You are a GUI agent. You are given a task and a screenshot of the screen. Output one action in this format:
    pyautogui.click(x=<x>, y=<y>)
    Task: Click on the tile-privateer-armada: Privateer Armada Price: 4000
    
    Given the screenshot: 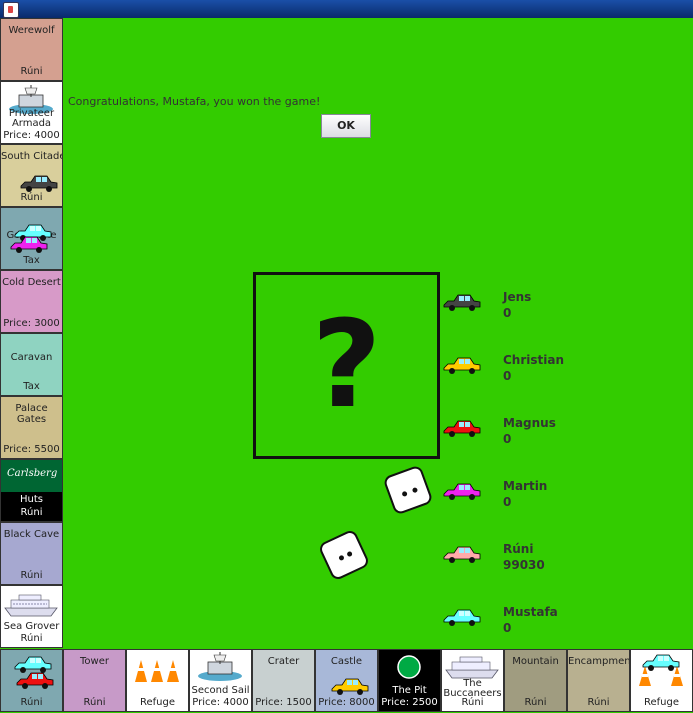 What is the action you would take?
    pyautogui.click(x=31, y=112)
    